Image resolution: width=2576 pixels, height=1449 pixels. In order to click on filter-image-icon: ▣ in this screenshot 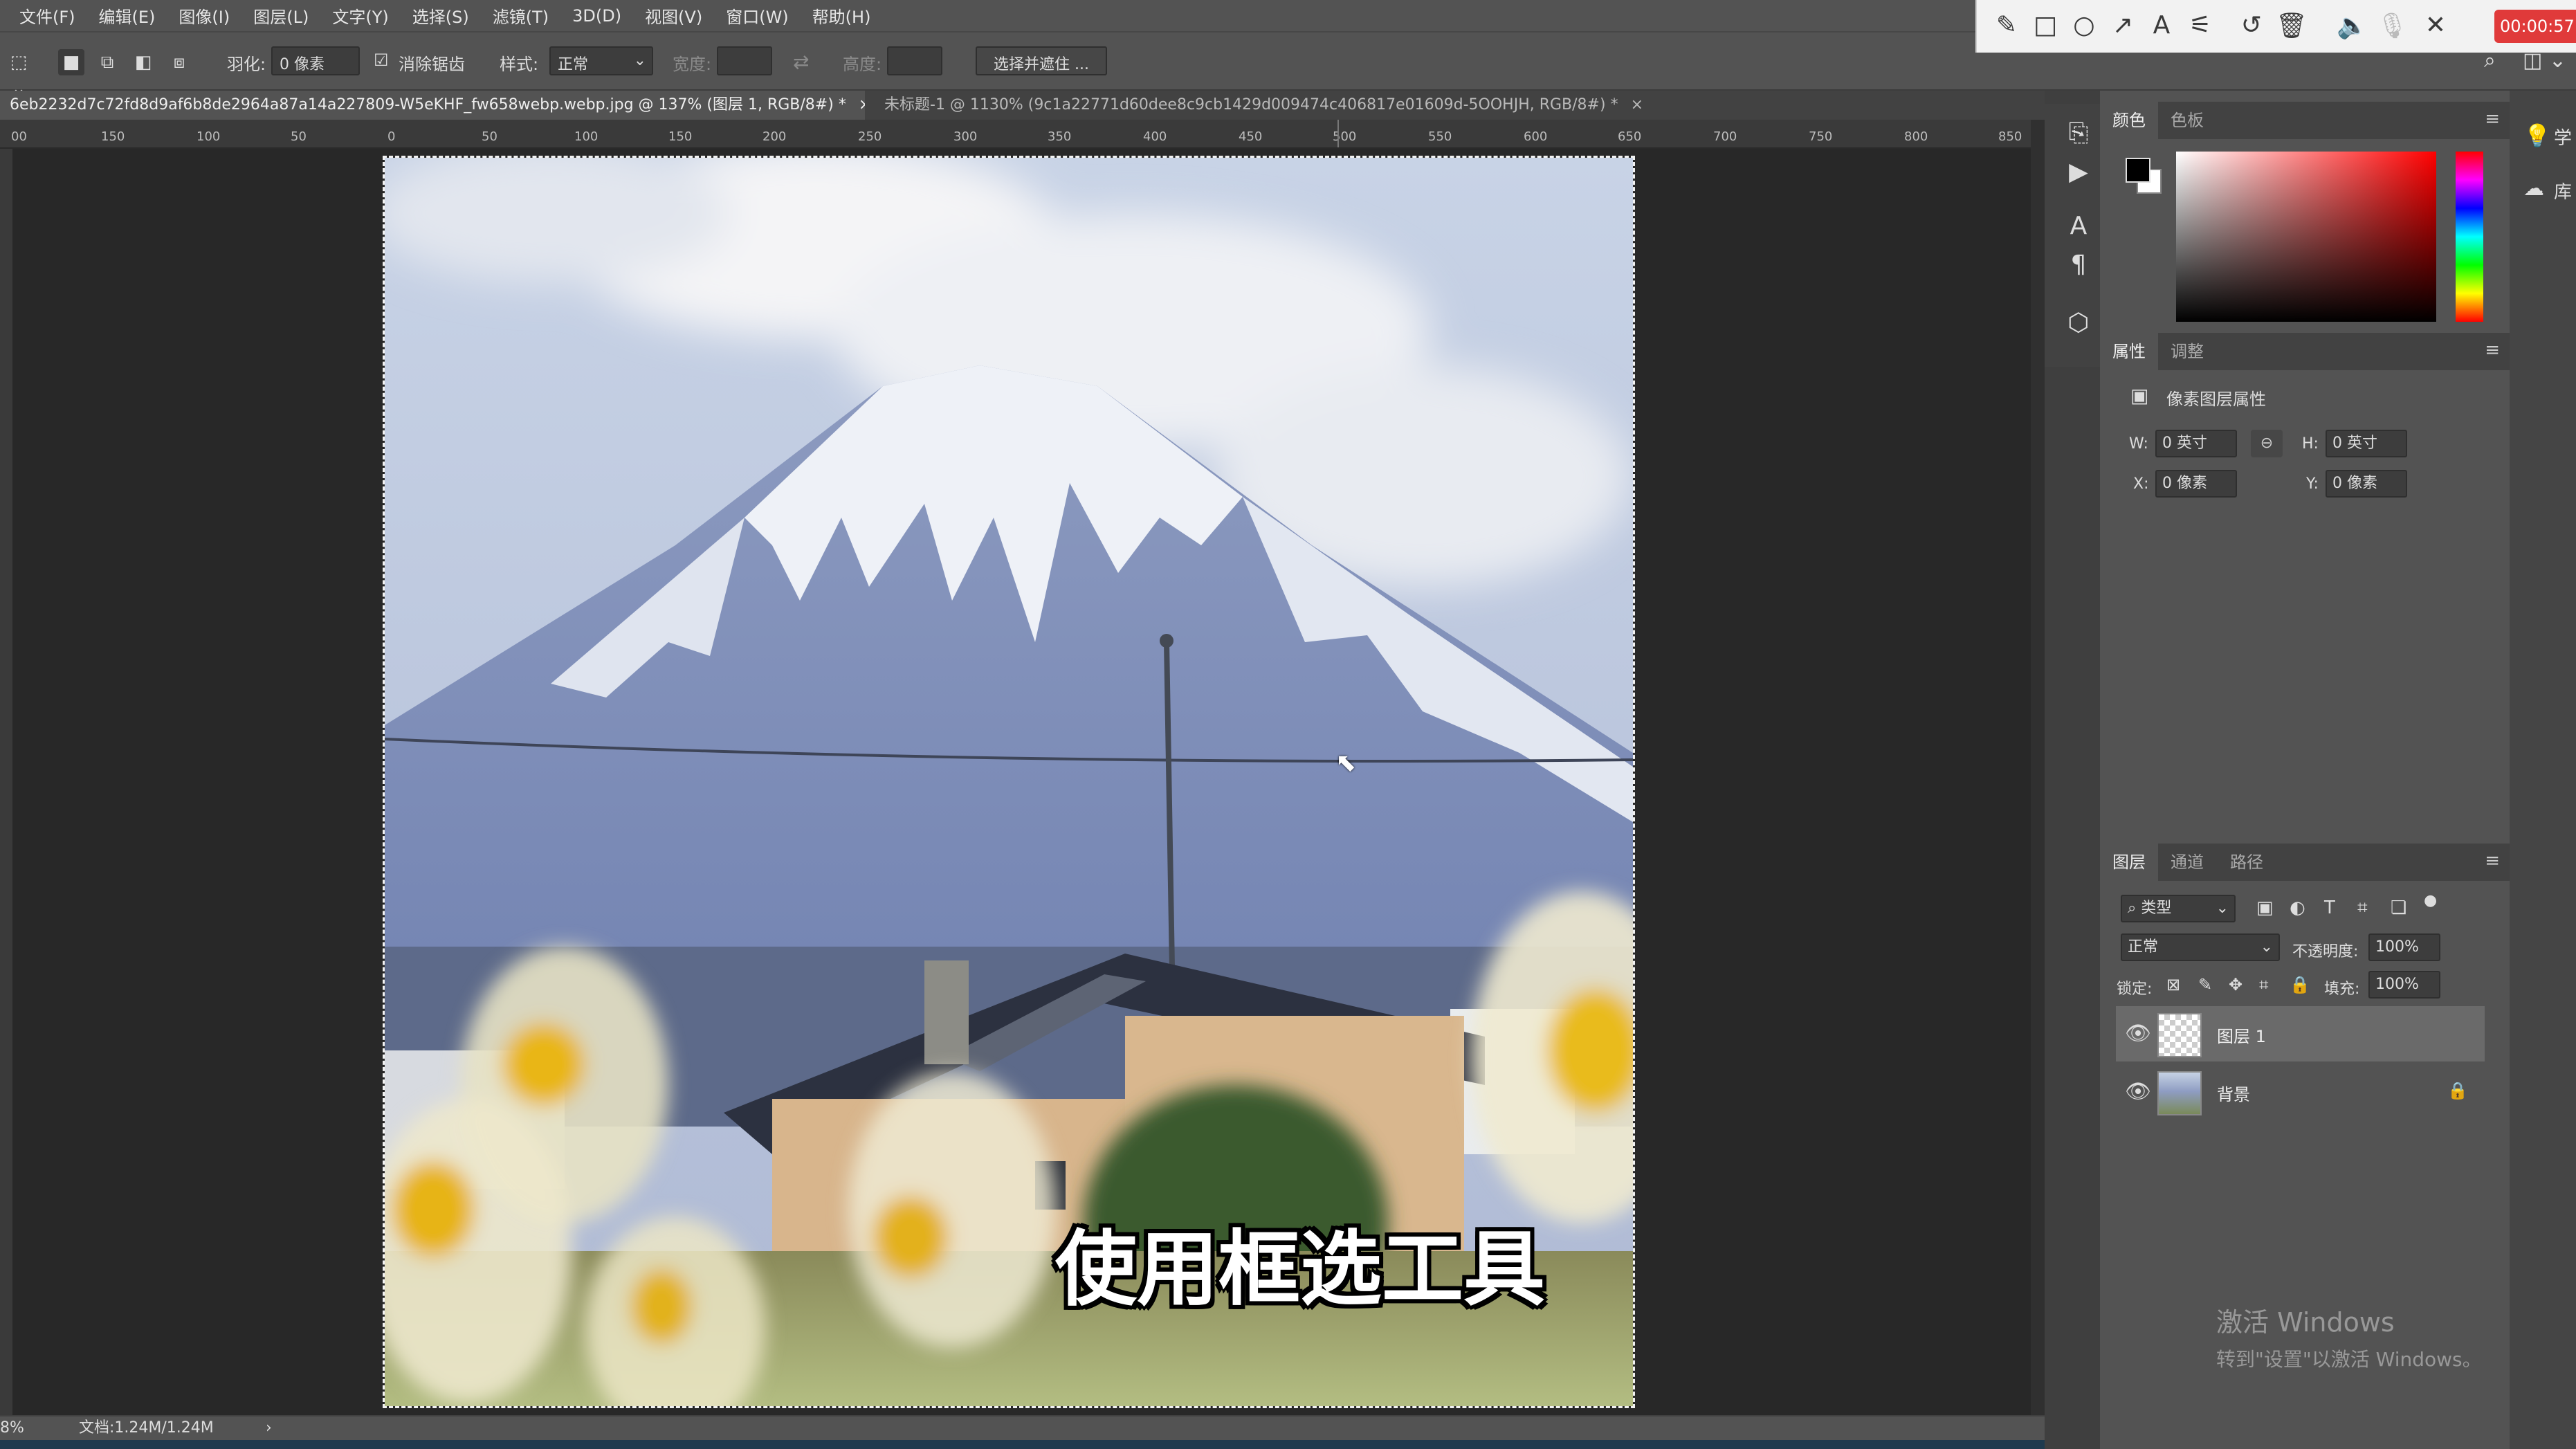, I will do `click(2265, 907)`.